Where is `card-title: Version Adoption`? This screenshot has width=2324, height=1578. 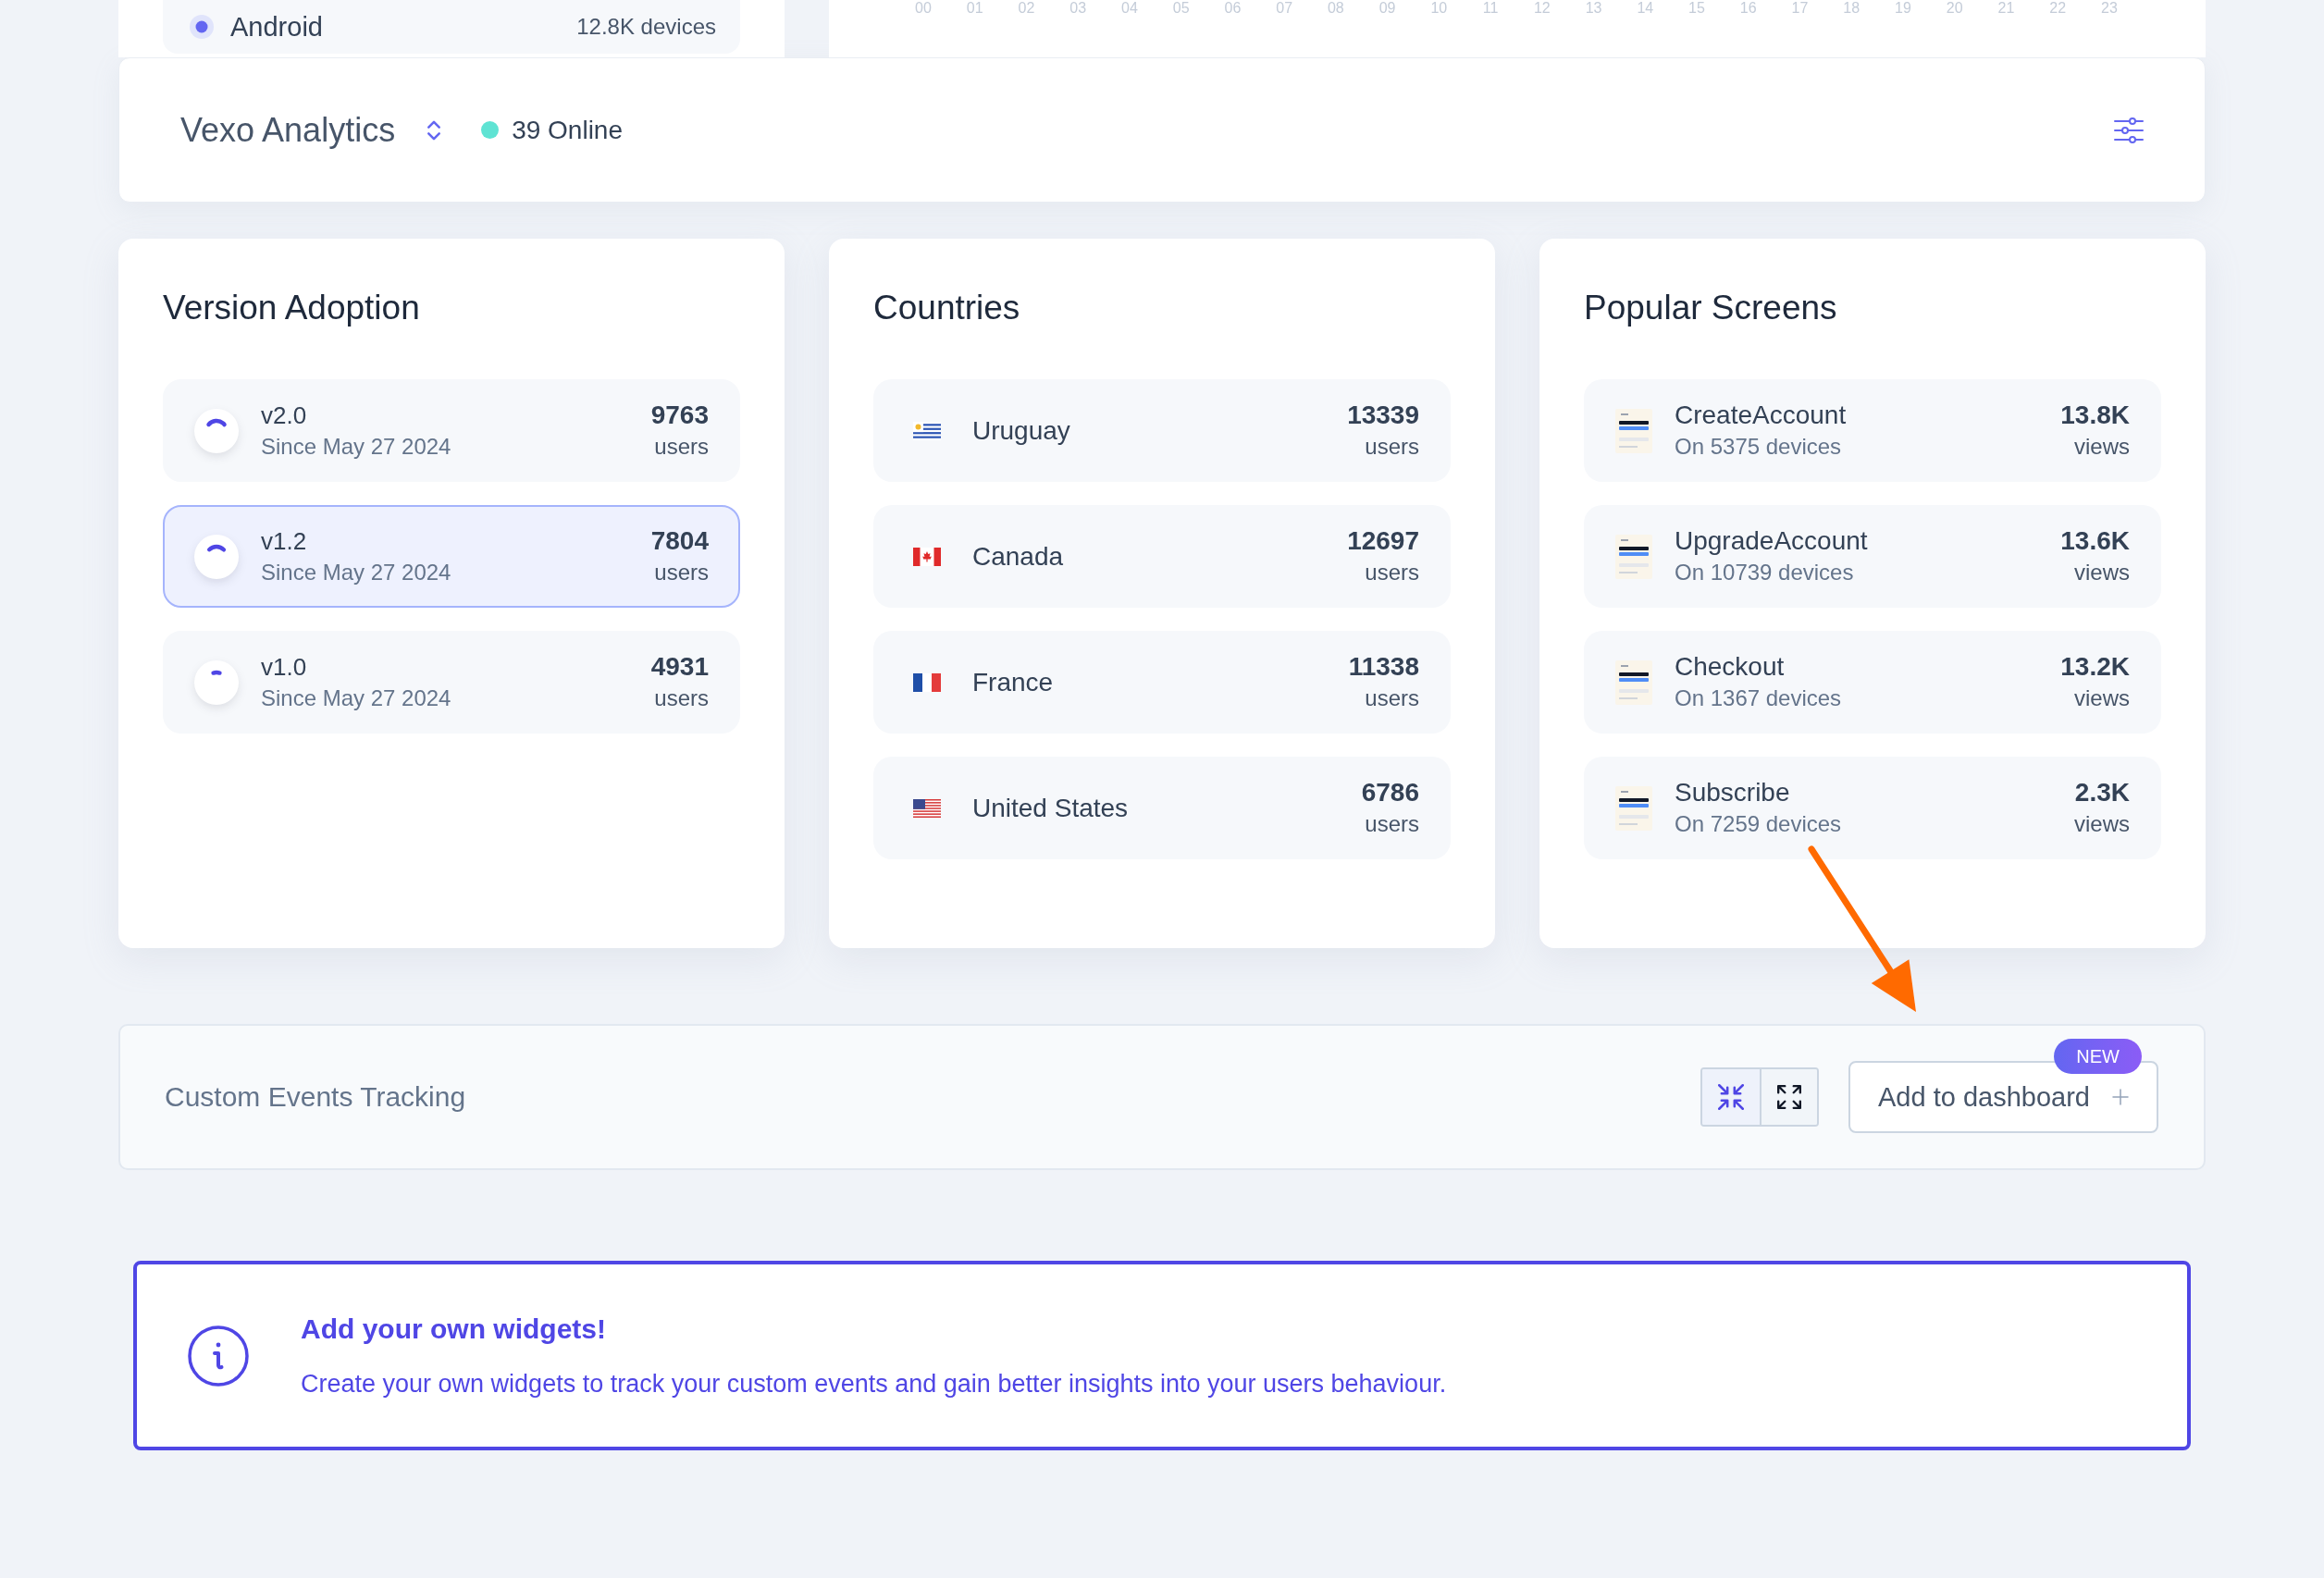 card-title: Version Adoption is located at coordinates (292, 308).